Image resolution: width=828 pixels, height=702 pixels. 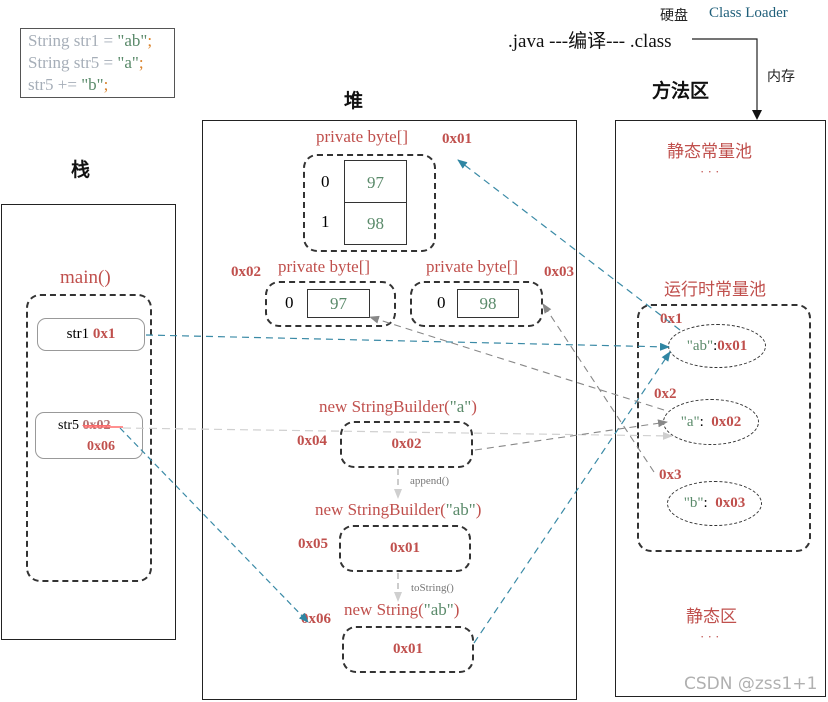 I want to click on arrow-str1-to-ab, so click(x=407, y=342).